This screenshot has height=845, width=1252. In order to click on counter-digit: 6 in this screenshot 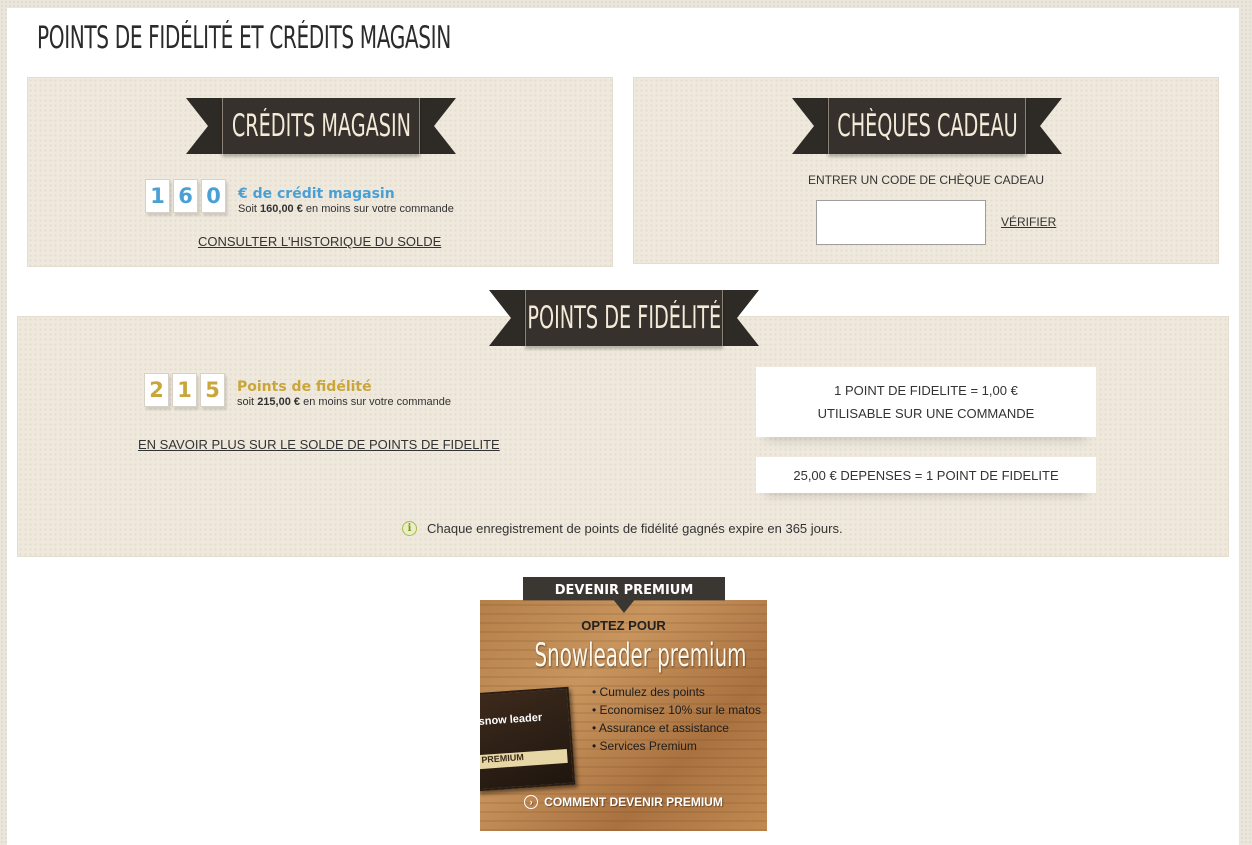, I will do `click(185, 196)`.